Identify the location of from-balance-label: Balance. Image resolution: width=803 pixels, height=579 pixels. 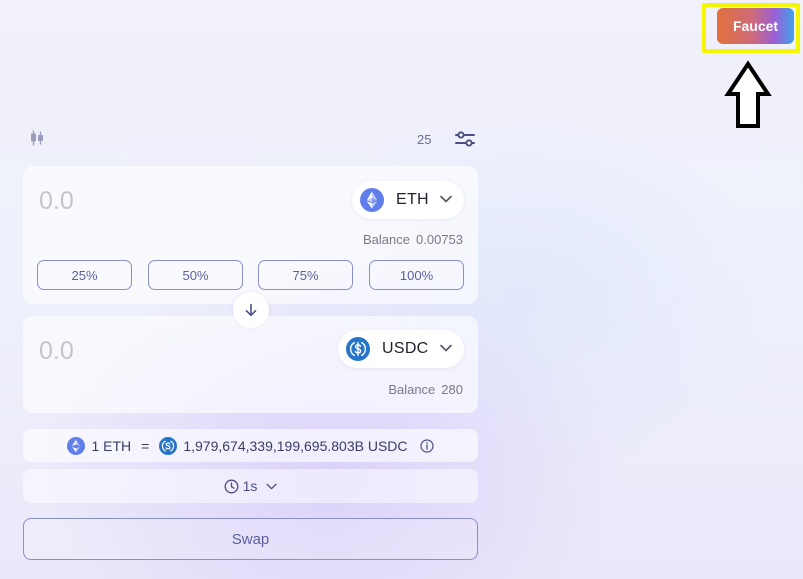
(386, 239).